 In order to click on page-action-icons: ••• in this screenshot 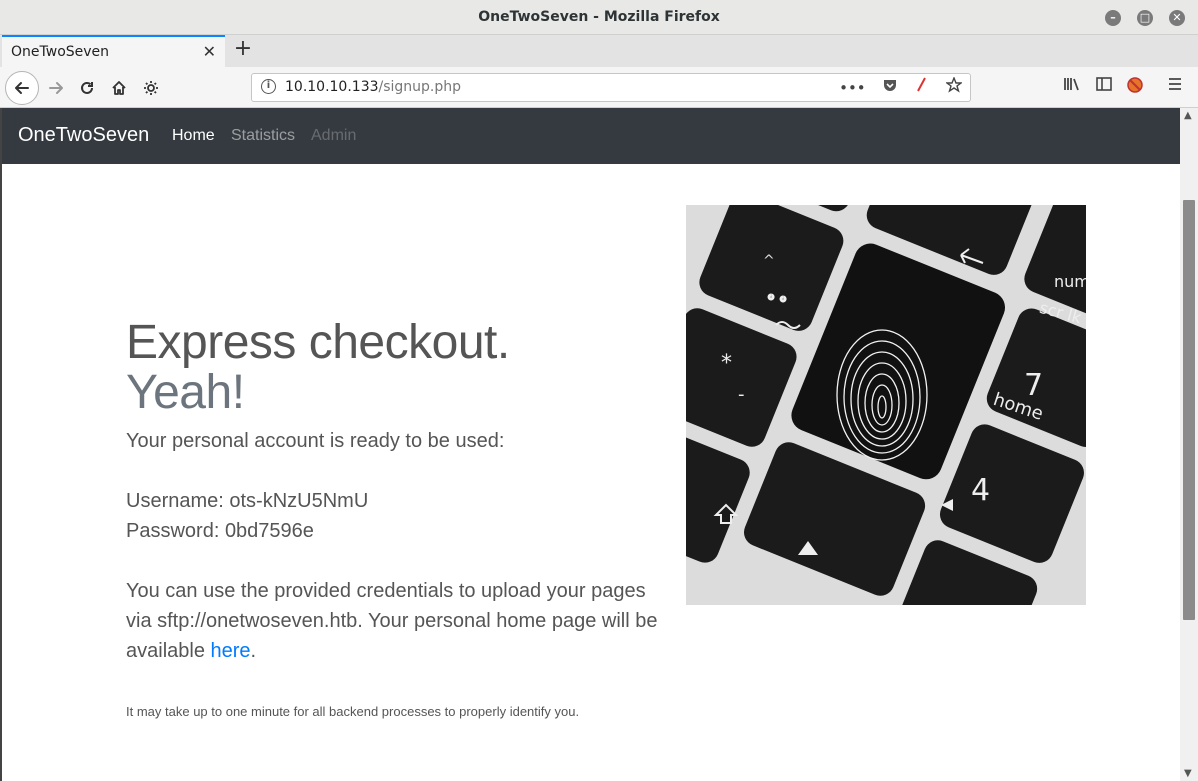, I will do `click(895, 86)`.